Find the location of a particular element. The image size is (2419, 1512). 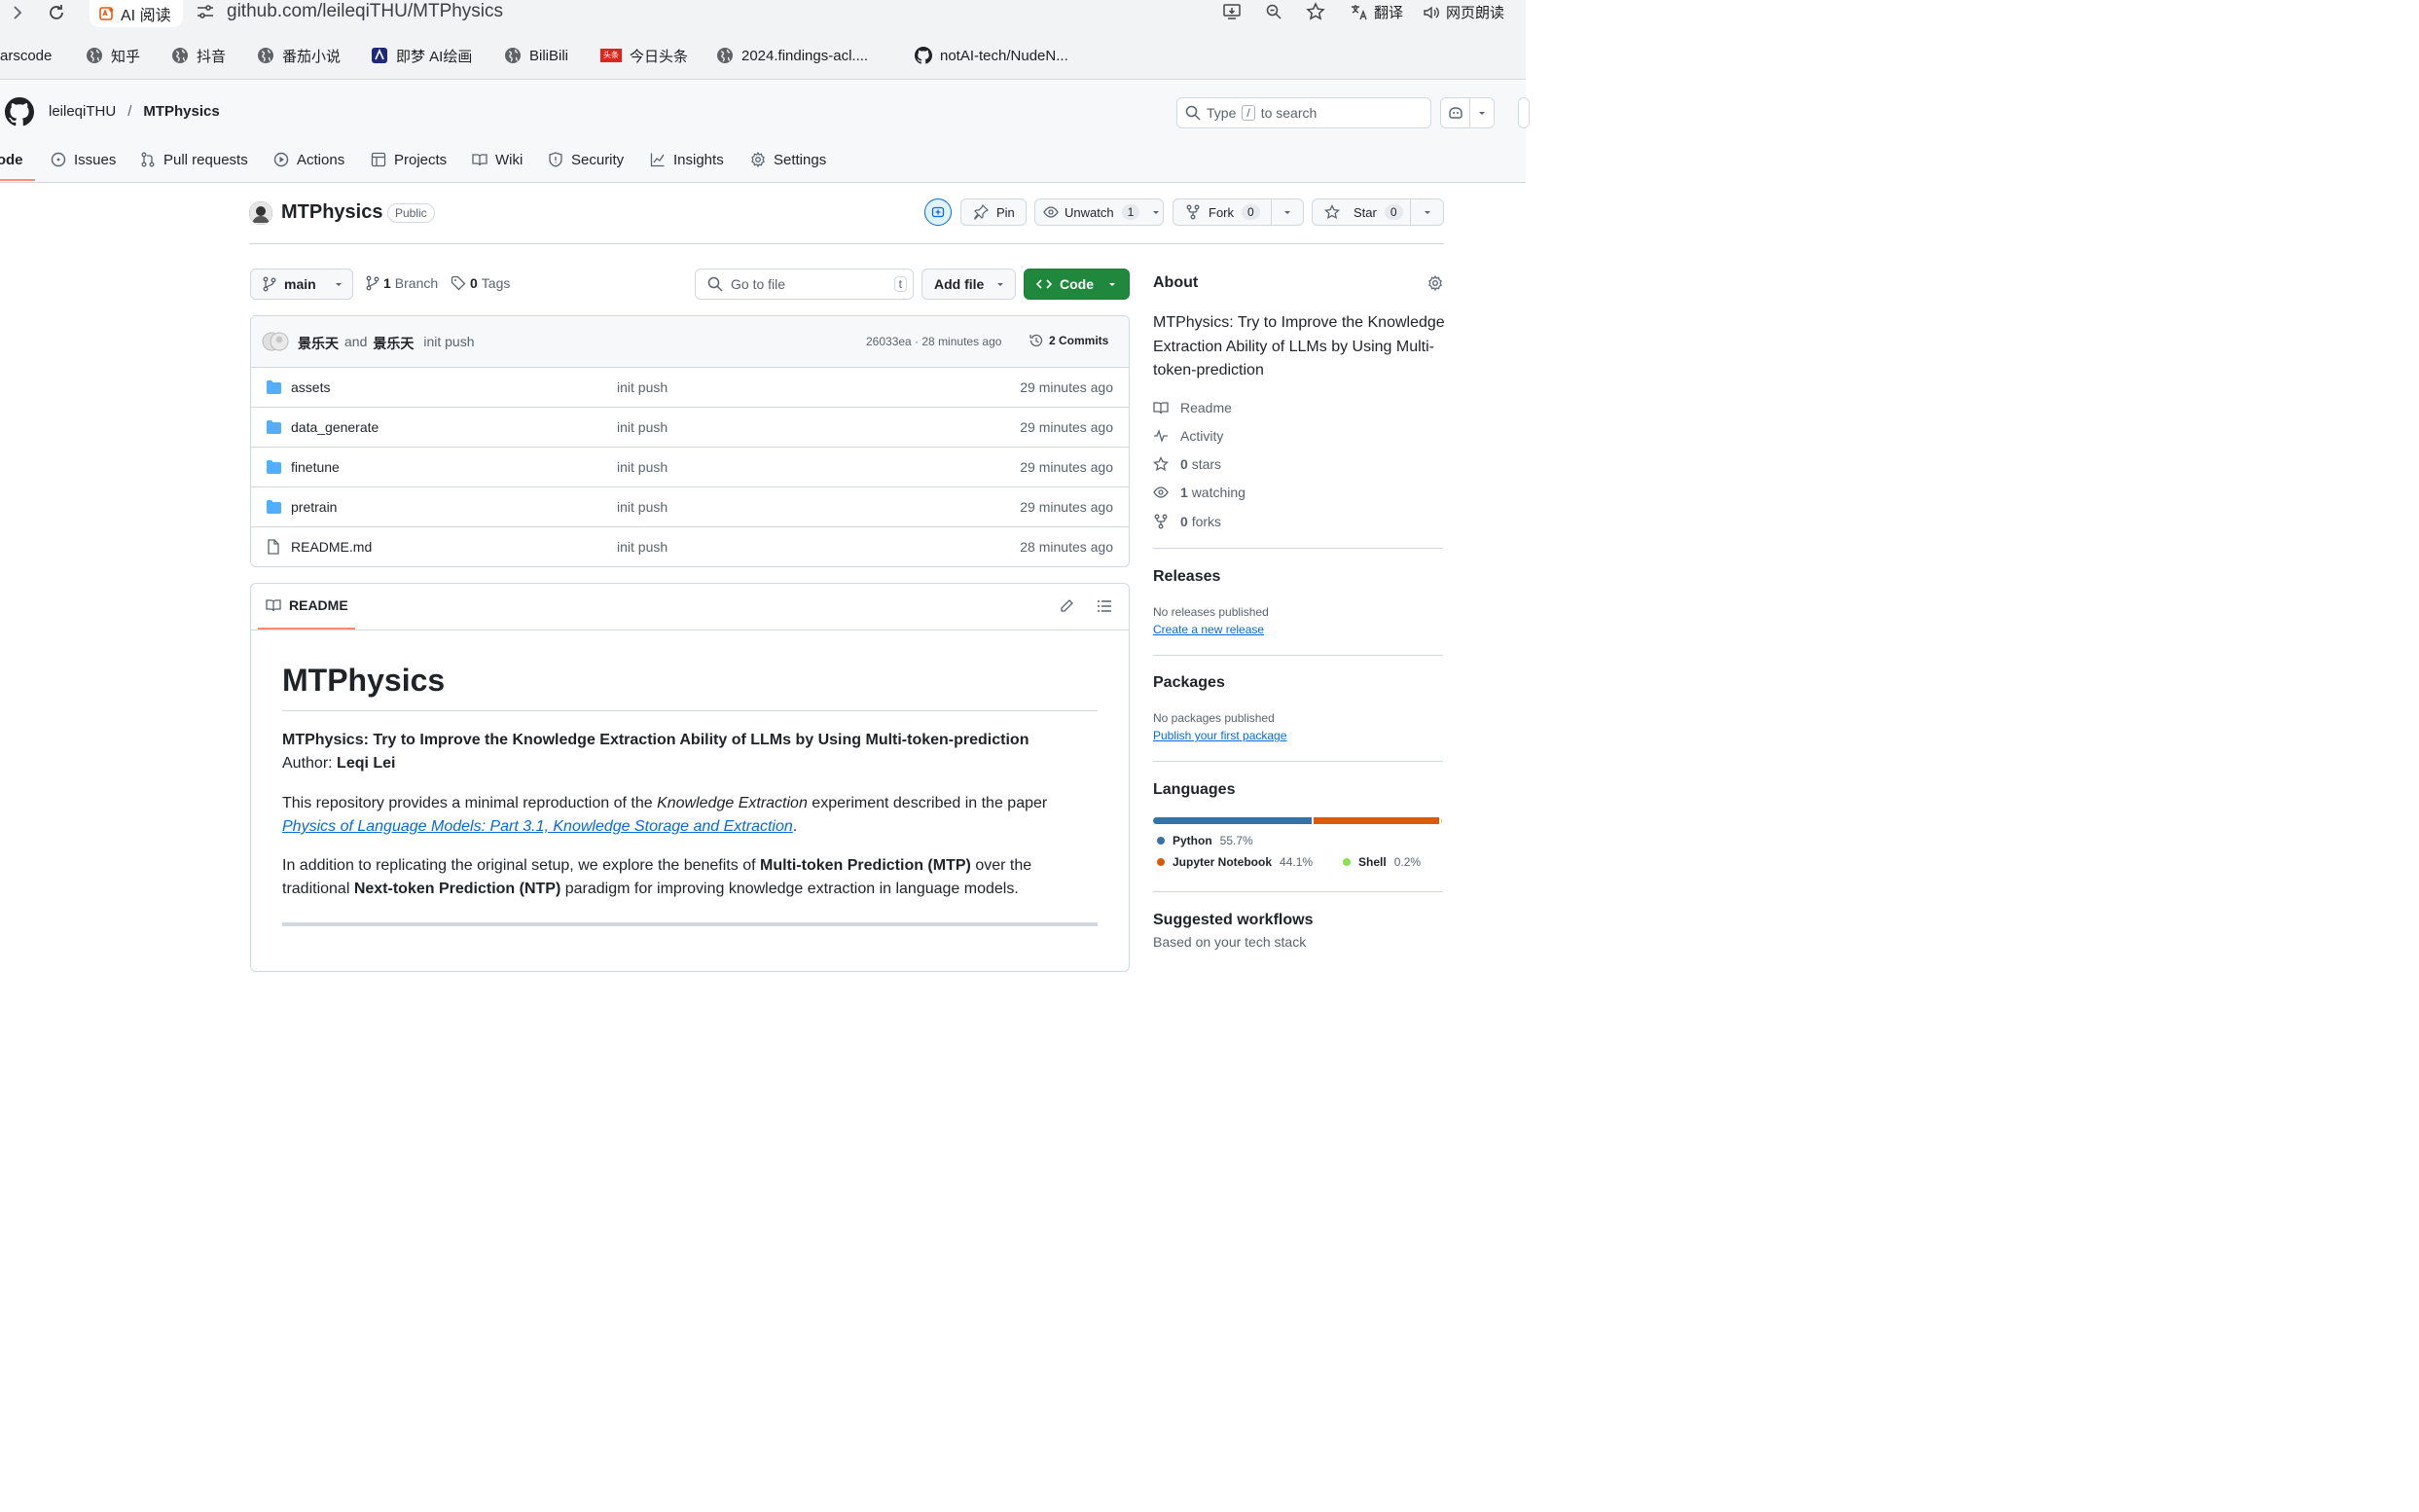

file-name: pretrain is located at coordinates (314, 507).